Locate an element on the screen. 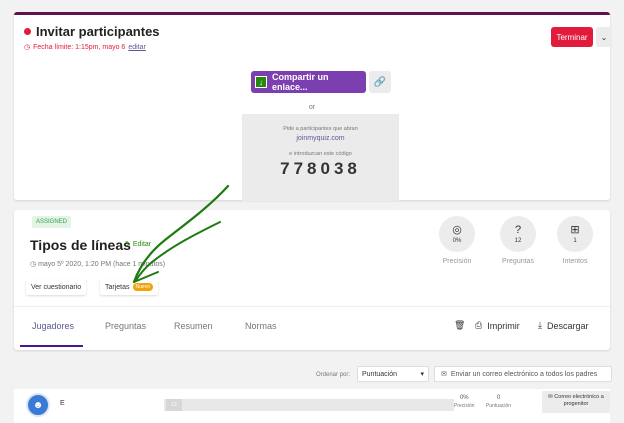 The image size is (624, 423). join-url: joinmyquiz.com is located at coordinates (320, 138).